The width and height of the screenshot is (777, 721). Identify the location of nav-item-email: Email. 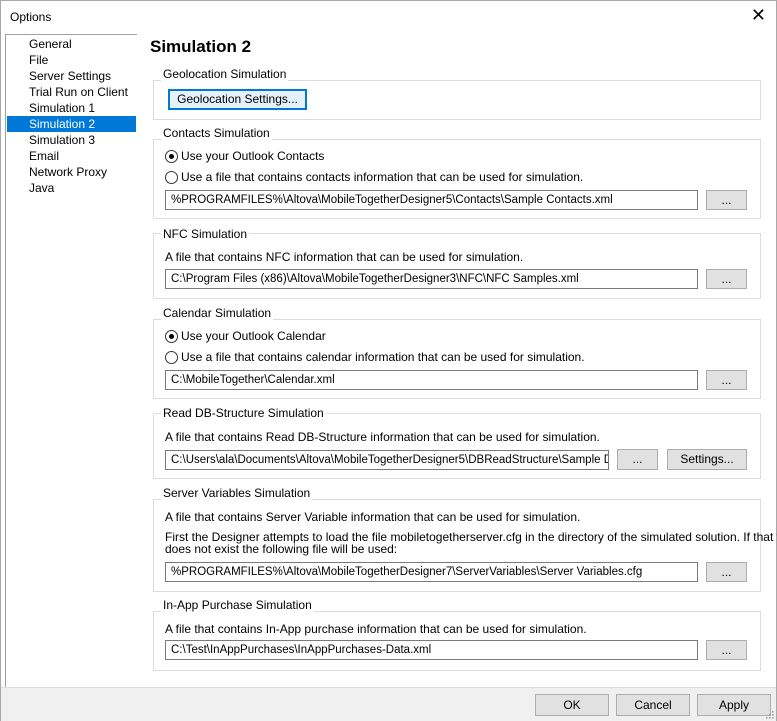
(71, 156).